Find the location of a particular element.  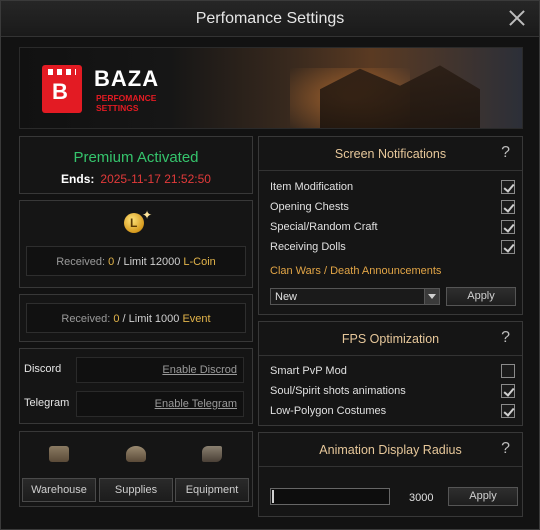

logo-letter: B is located at coordinates (60, 91).